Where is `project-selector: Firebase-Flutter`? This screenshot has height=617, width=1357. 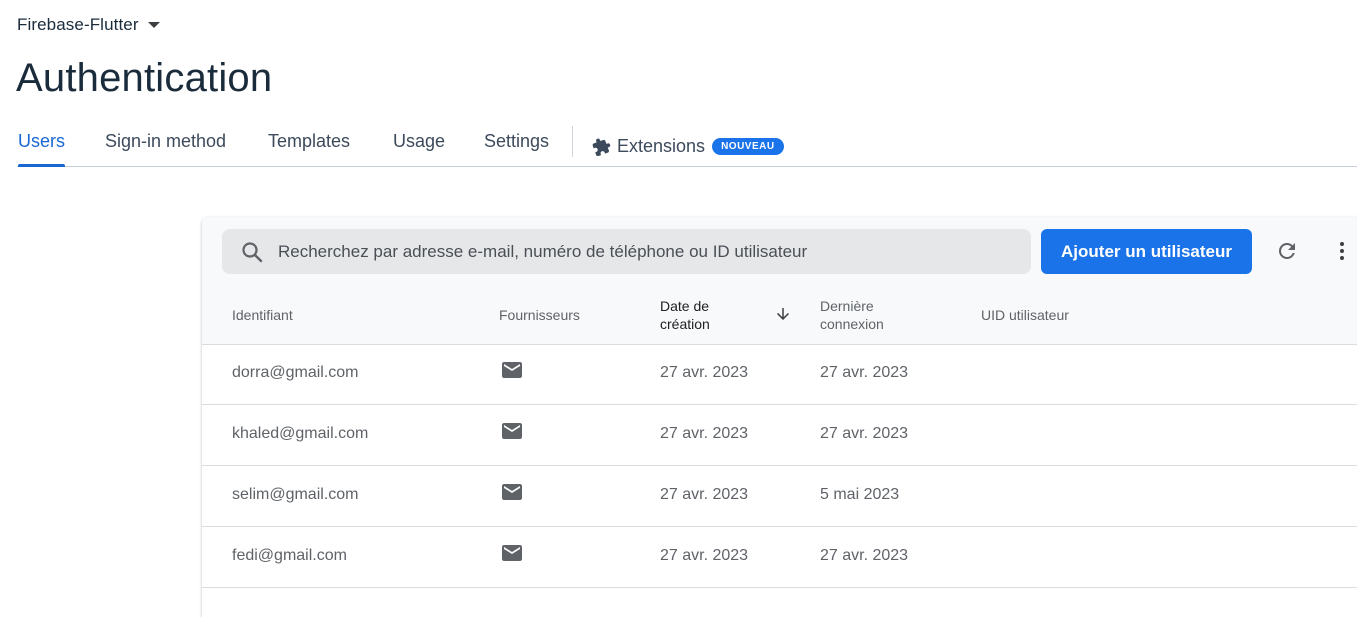 project-selector: Firebase-Flutter is located at coordinates (88, 25).